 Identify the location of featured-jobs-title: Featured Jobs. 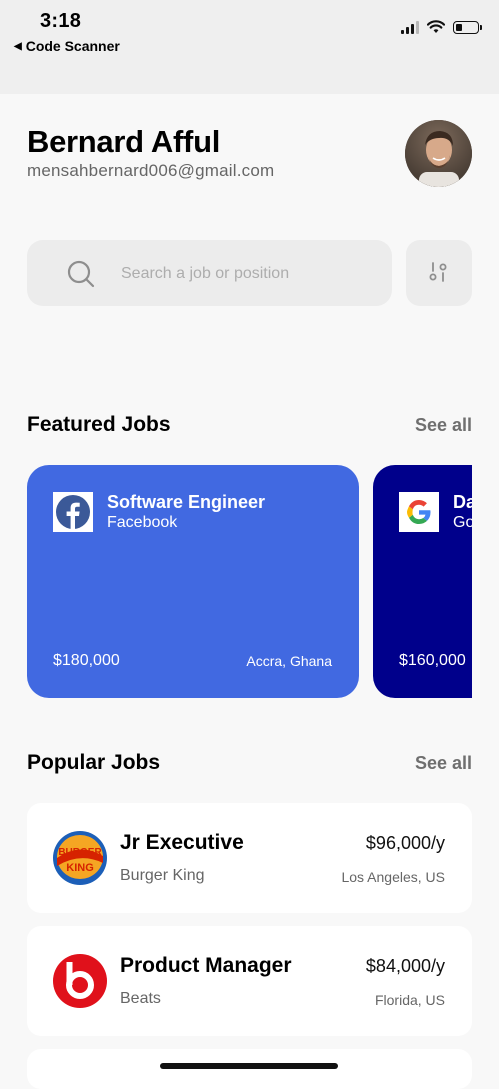
(99, 424).